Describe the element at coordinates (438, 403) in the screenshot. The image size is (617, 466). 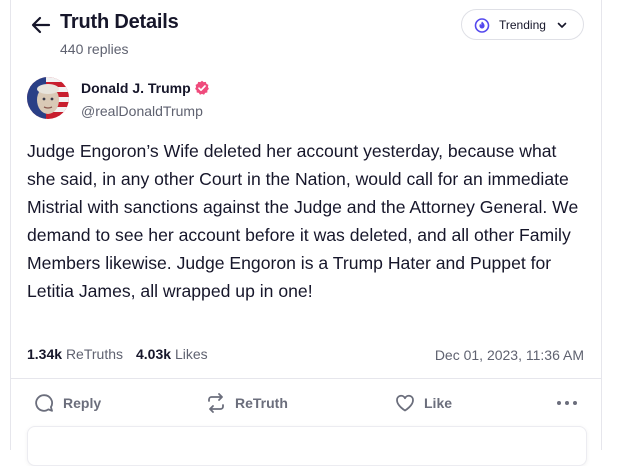
I see `like-label: Like` at that location.